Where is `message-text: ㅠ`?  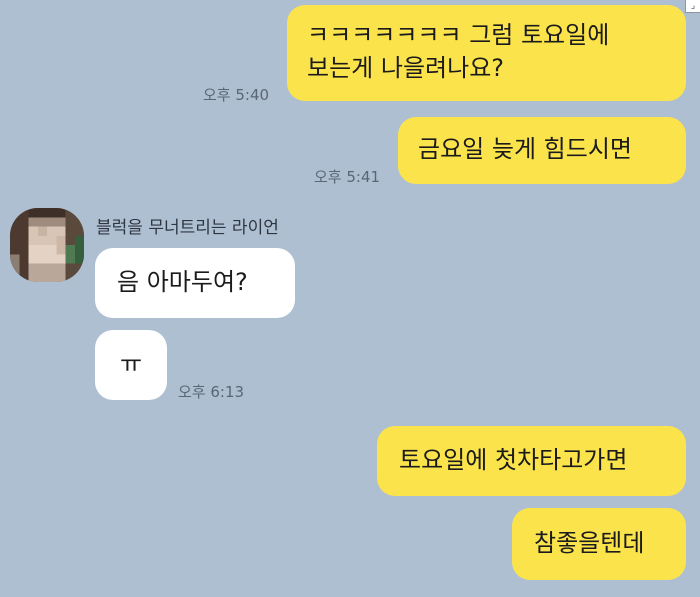
message-text: ㅠ is located at coordinates (131, 364).